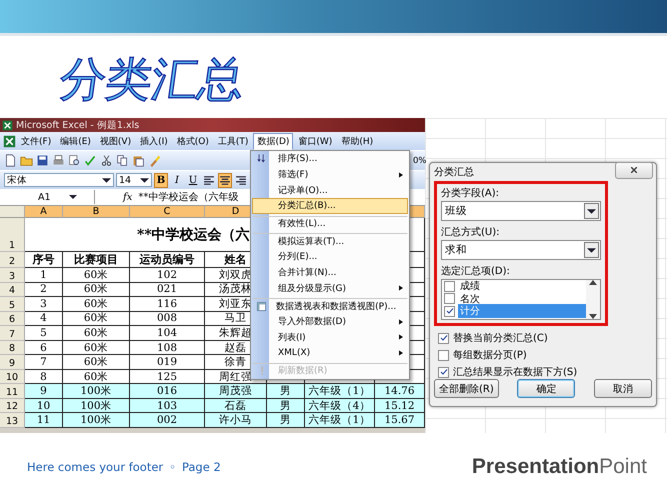  I want to click on table-cell: 3, so click(44, 304).